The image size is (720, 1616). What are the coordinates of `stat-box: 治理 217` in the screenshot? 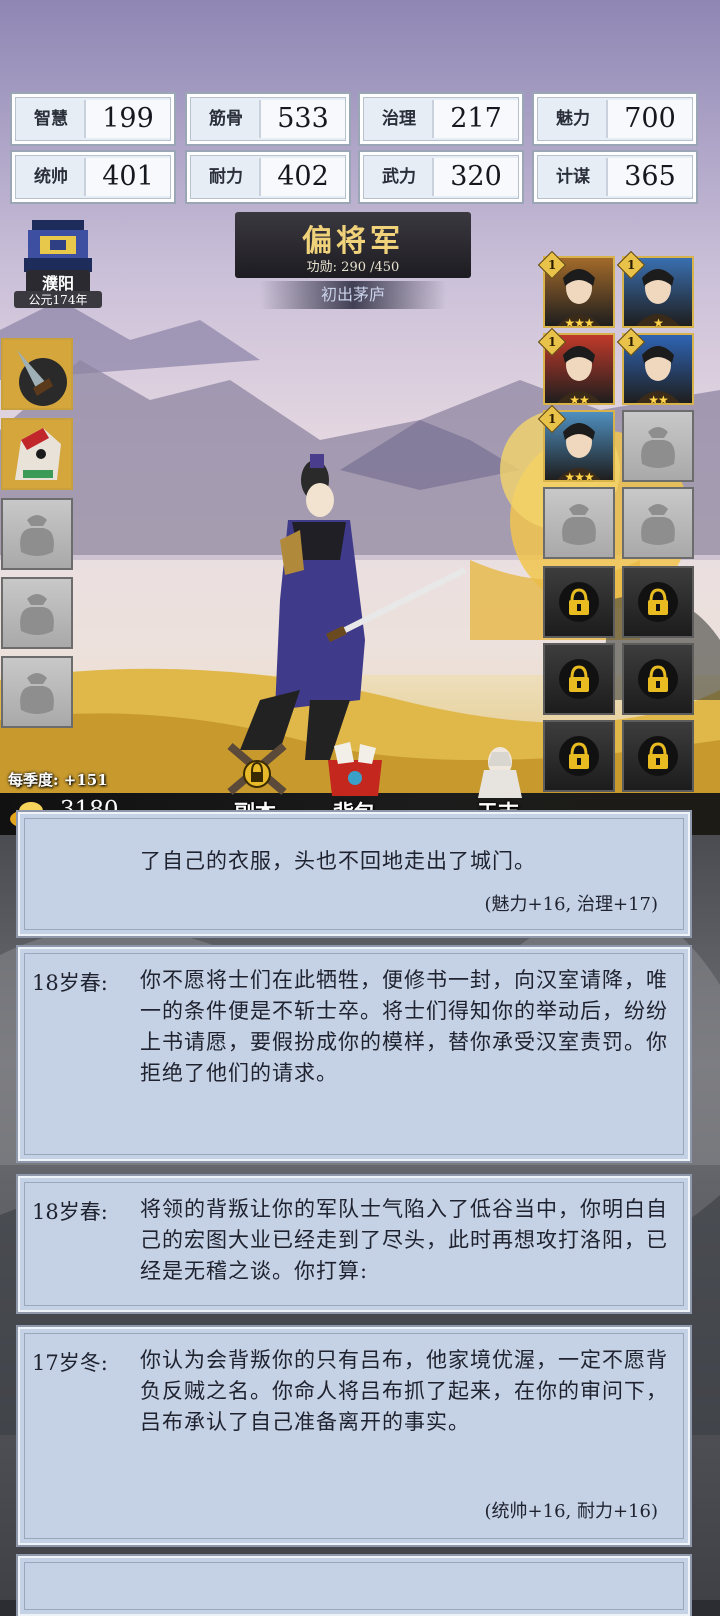 It's located at (441, 119).